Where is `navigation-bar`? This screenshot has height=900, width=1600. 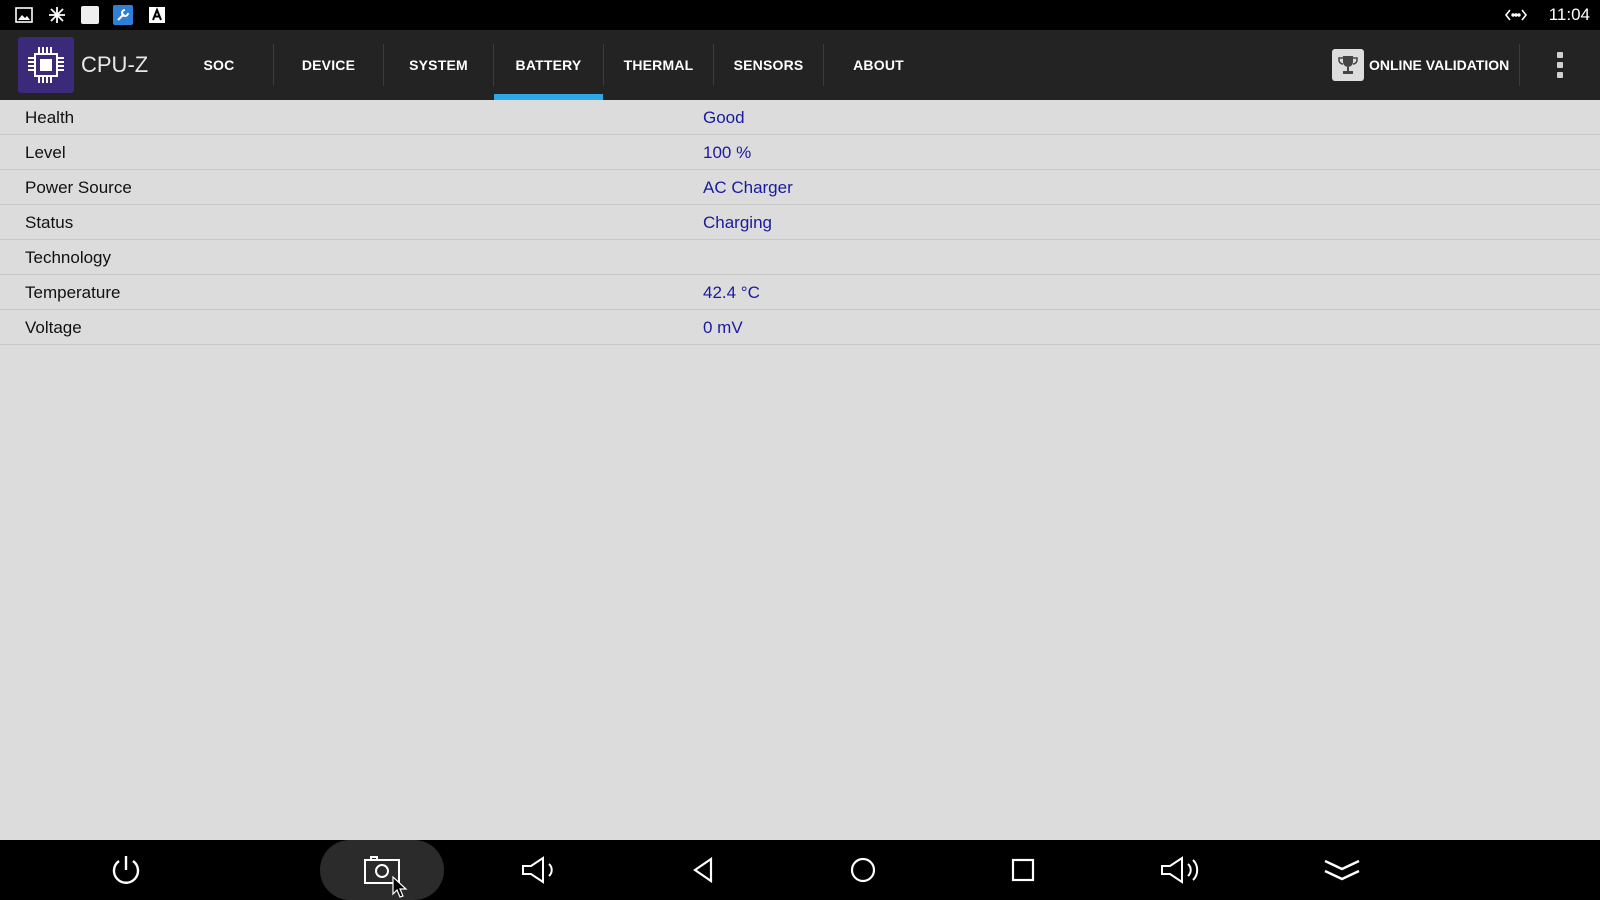 navigation-bar is located at coordinates (800, 870).